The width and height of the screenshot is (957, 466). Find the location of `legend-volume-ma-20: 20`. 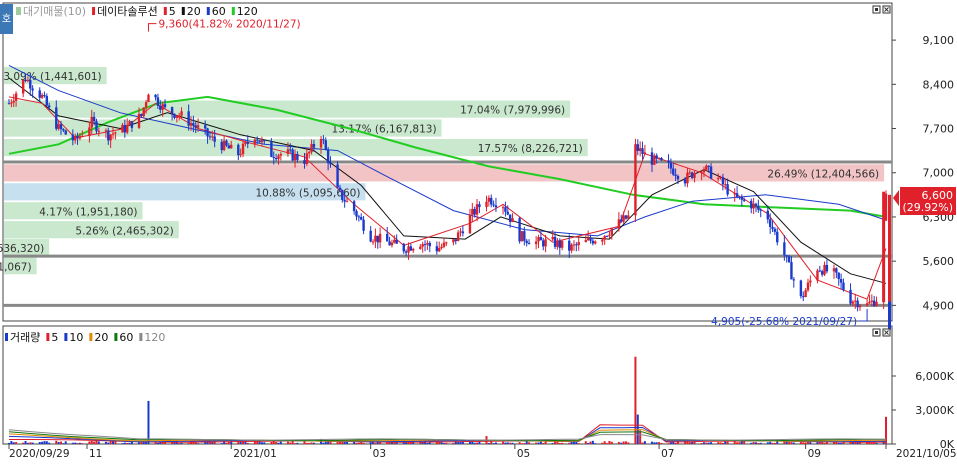

legend-volume-ma-20: 20 is located at coordinates (101, 337).